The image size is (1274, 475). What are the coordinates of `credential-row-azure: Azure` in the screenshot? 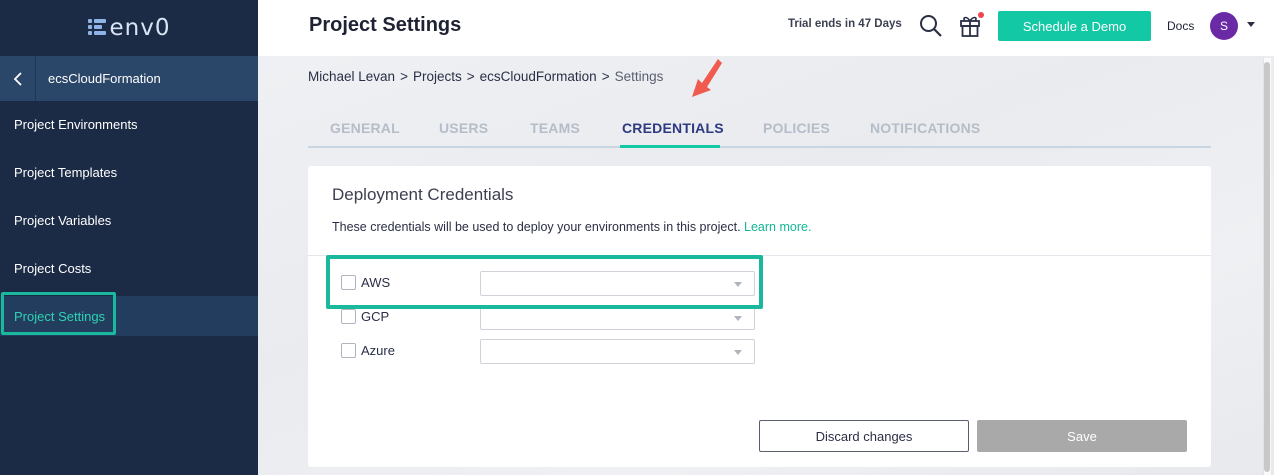 It's located at (551, 351).